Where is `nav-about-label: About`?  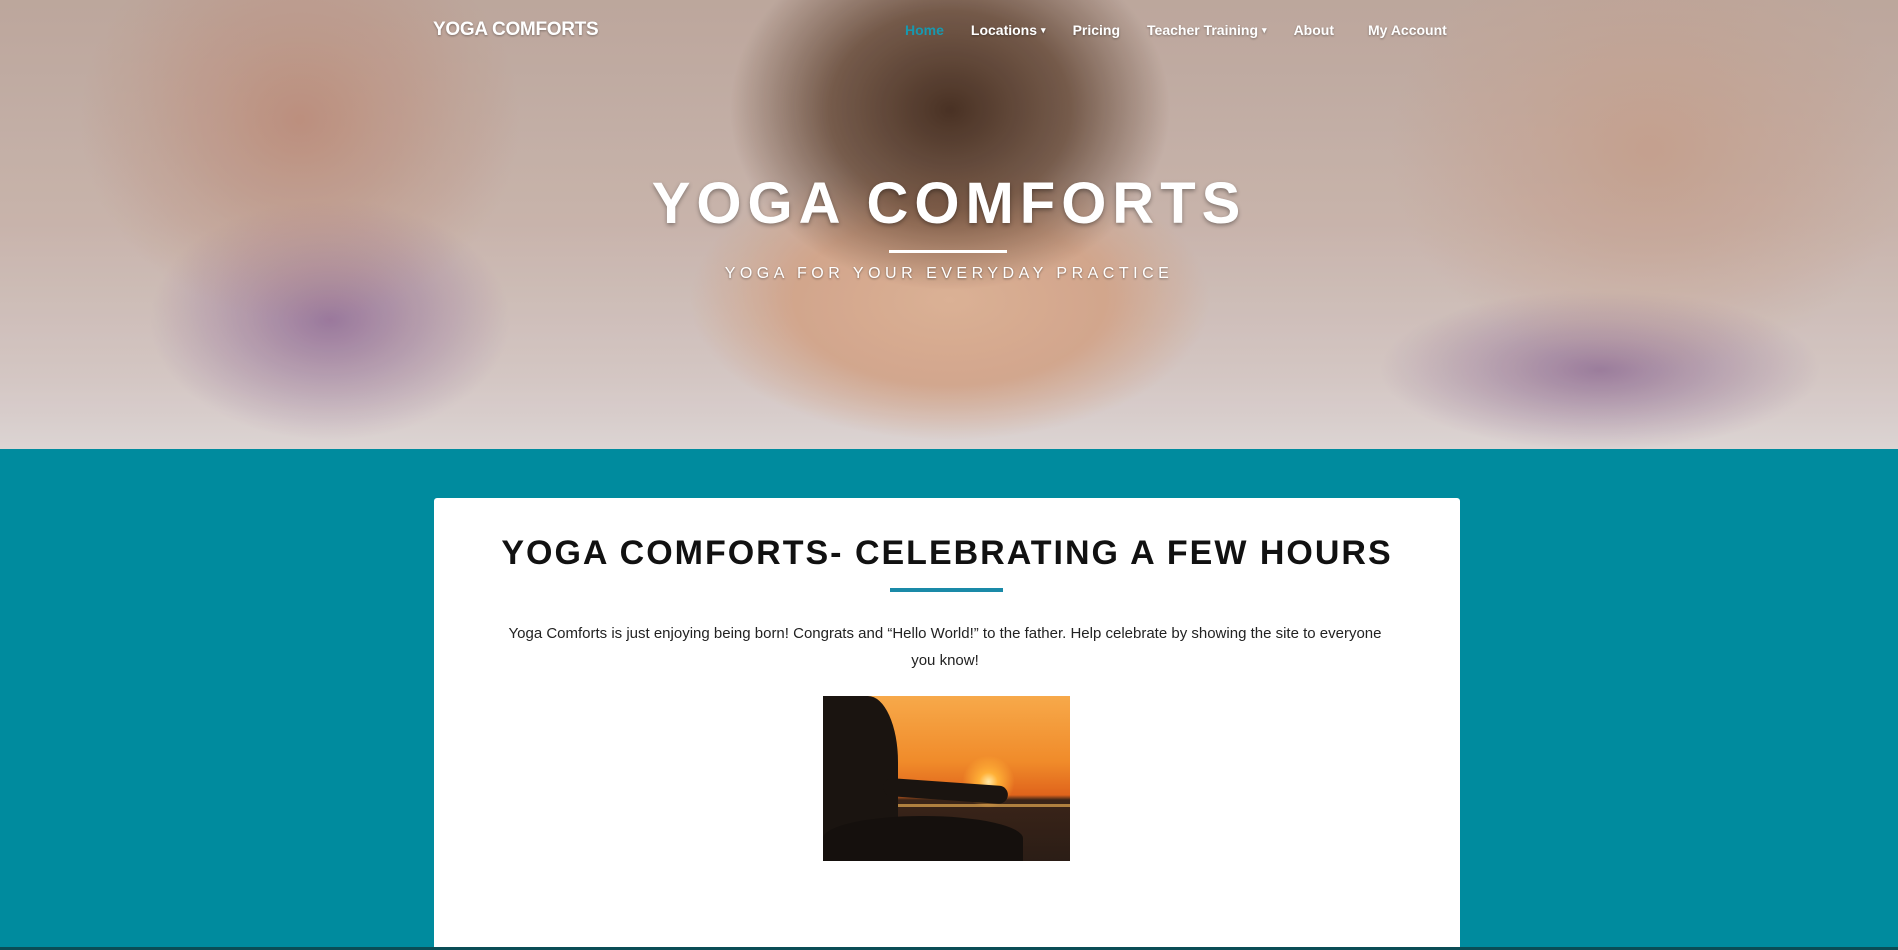
nav-about-label: About is located at coordinates (1313, 30).